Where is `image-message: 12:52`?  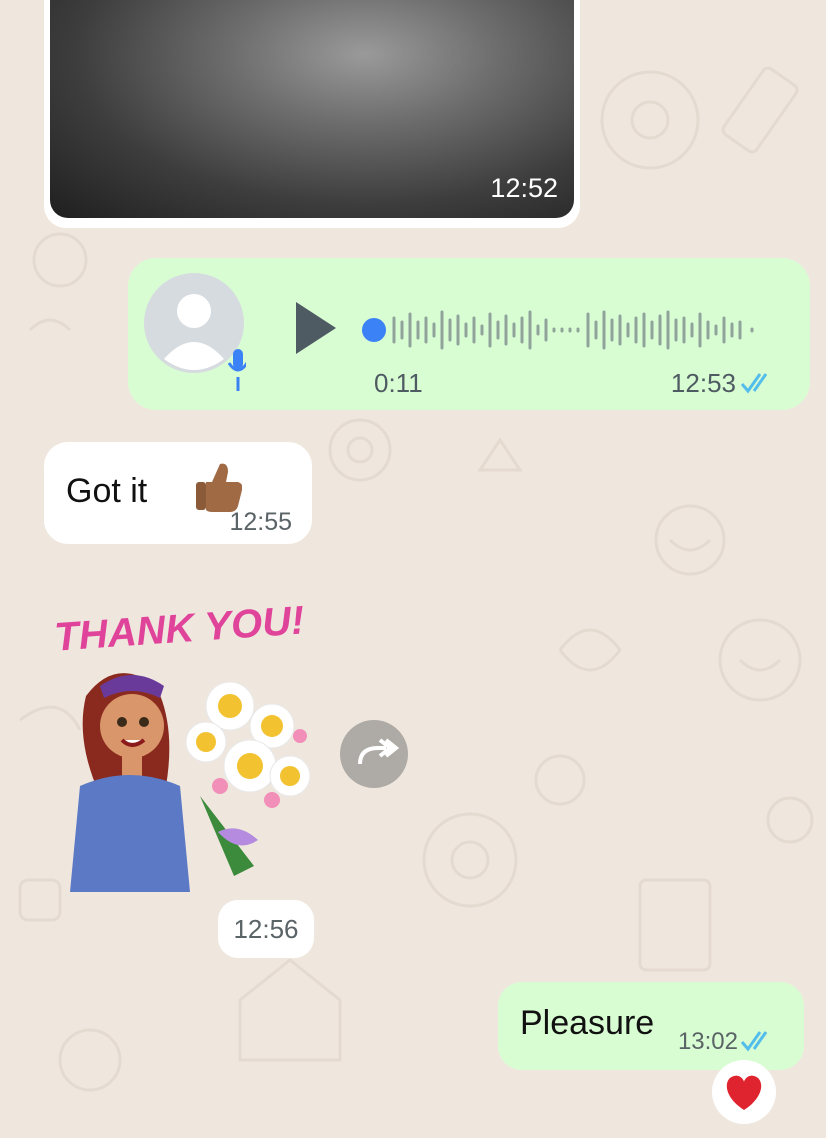
image-message: 12:52 is located at coordinates (312, 114).